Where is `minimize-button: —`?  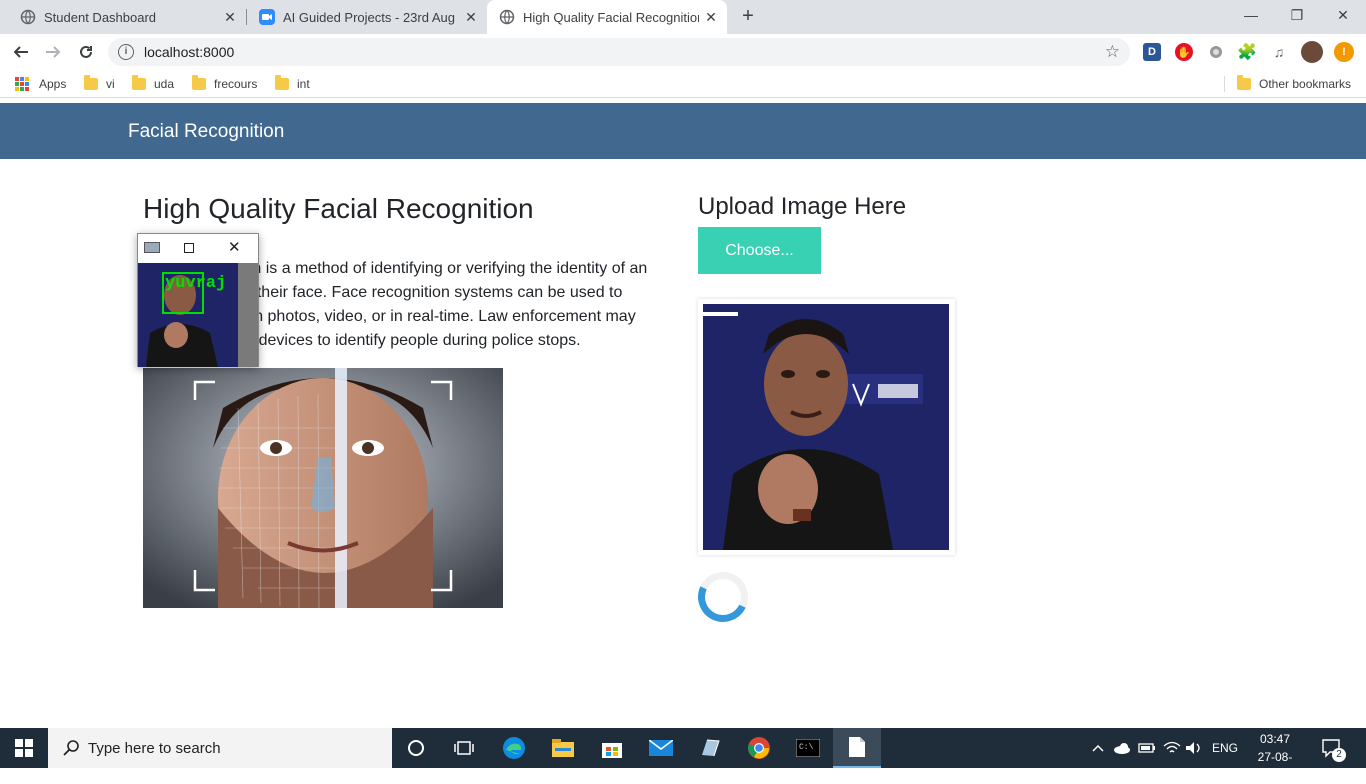
minimize-button: — is located at coordinates (1251, 15).